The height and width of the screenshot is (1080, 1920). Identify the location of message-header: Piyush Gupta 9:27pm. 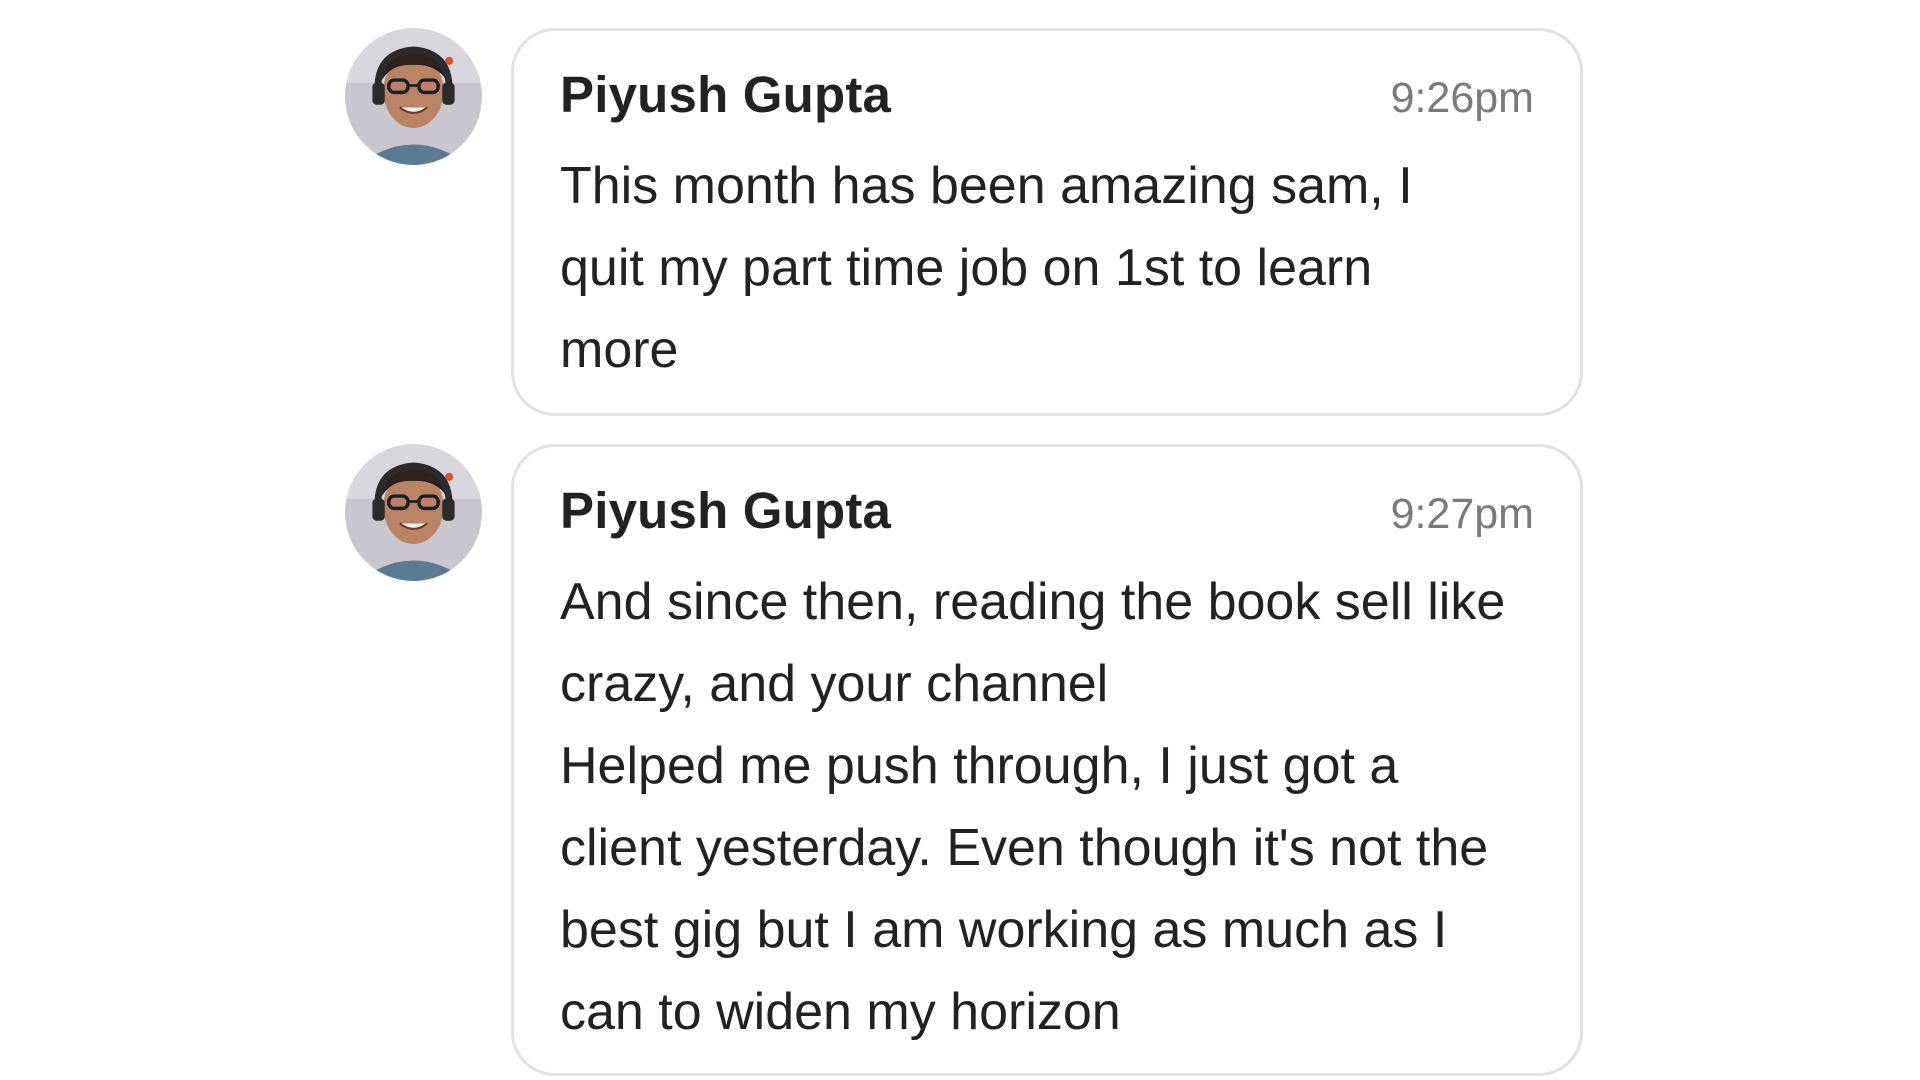
(1047, 512).